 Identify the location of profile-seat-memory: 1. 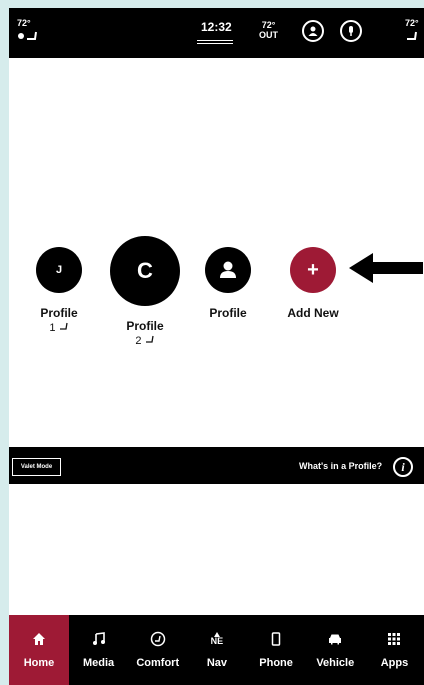
(59, 327).